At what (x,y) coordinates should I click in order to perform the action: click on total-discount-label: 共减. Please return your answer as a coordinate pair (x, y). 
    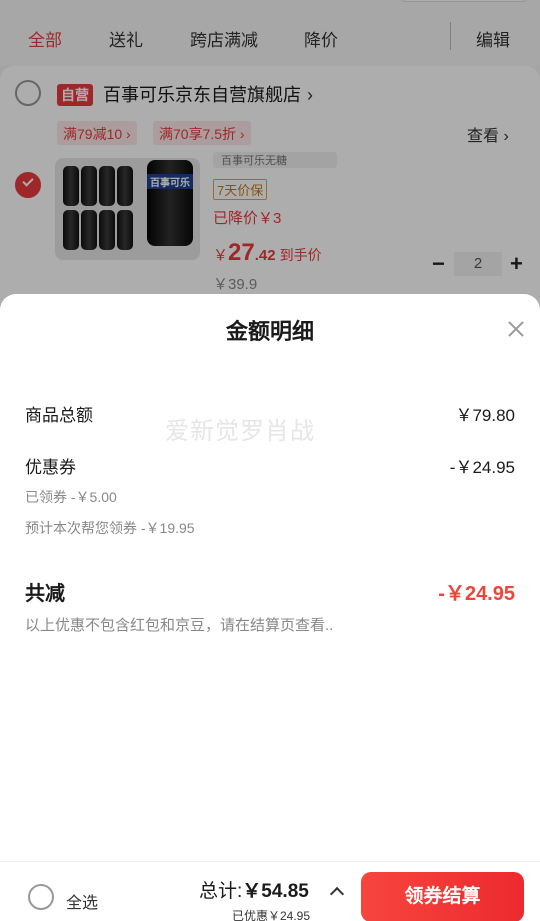
    Looking at the image, I should click on (45, 594).